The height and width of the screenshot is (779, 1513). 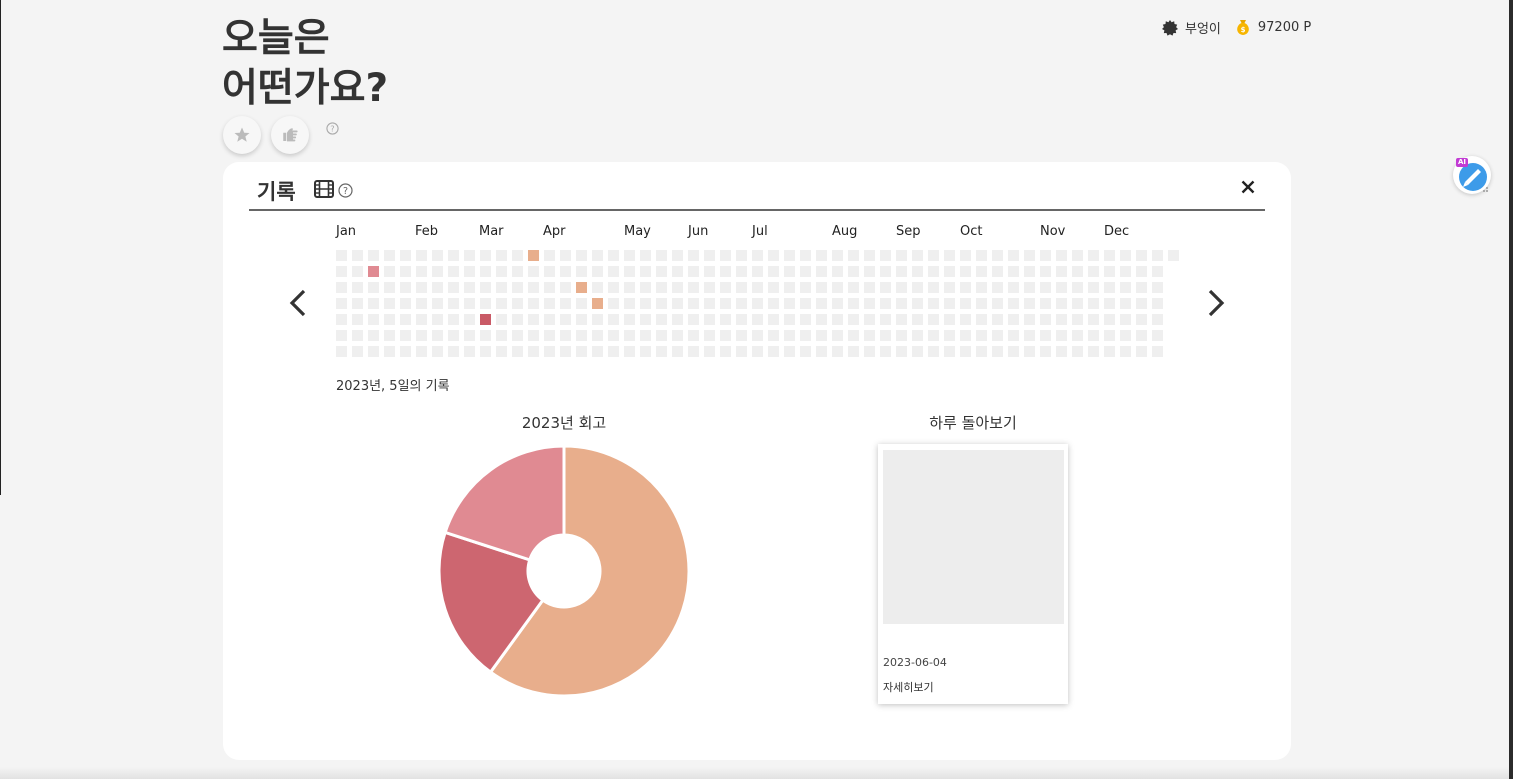 I want to click on view-details-link: 자세히보기, so click(x=908, y=687).